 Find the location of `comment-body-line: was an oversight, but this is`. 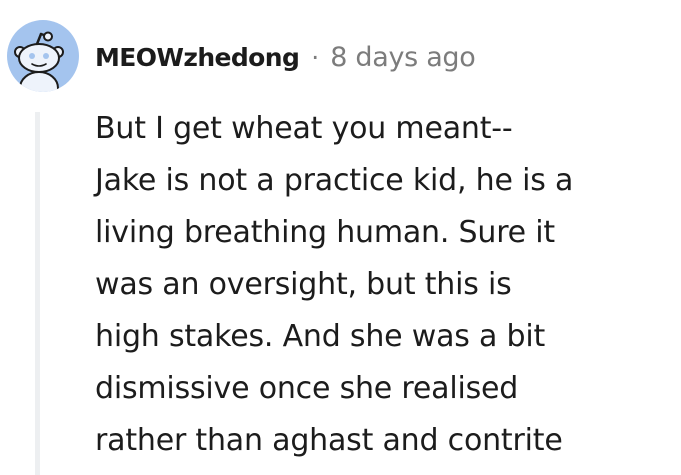

comment-body-line: was an oversight, but this is is located at coordinates (303, 284).